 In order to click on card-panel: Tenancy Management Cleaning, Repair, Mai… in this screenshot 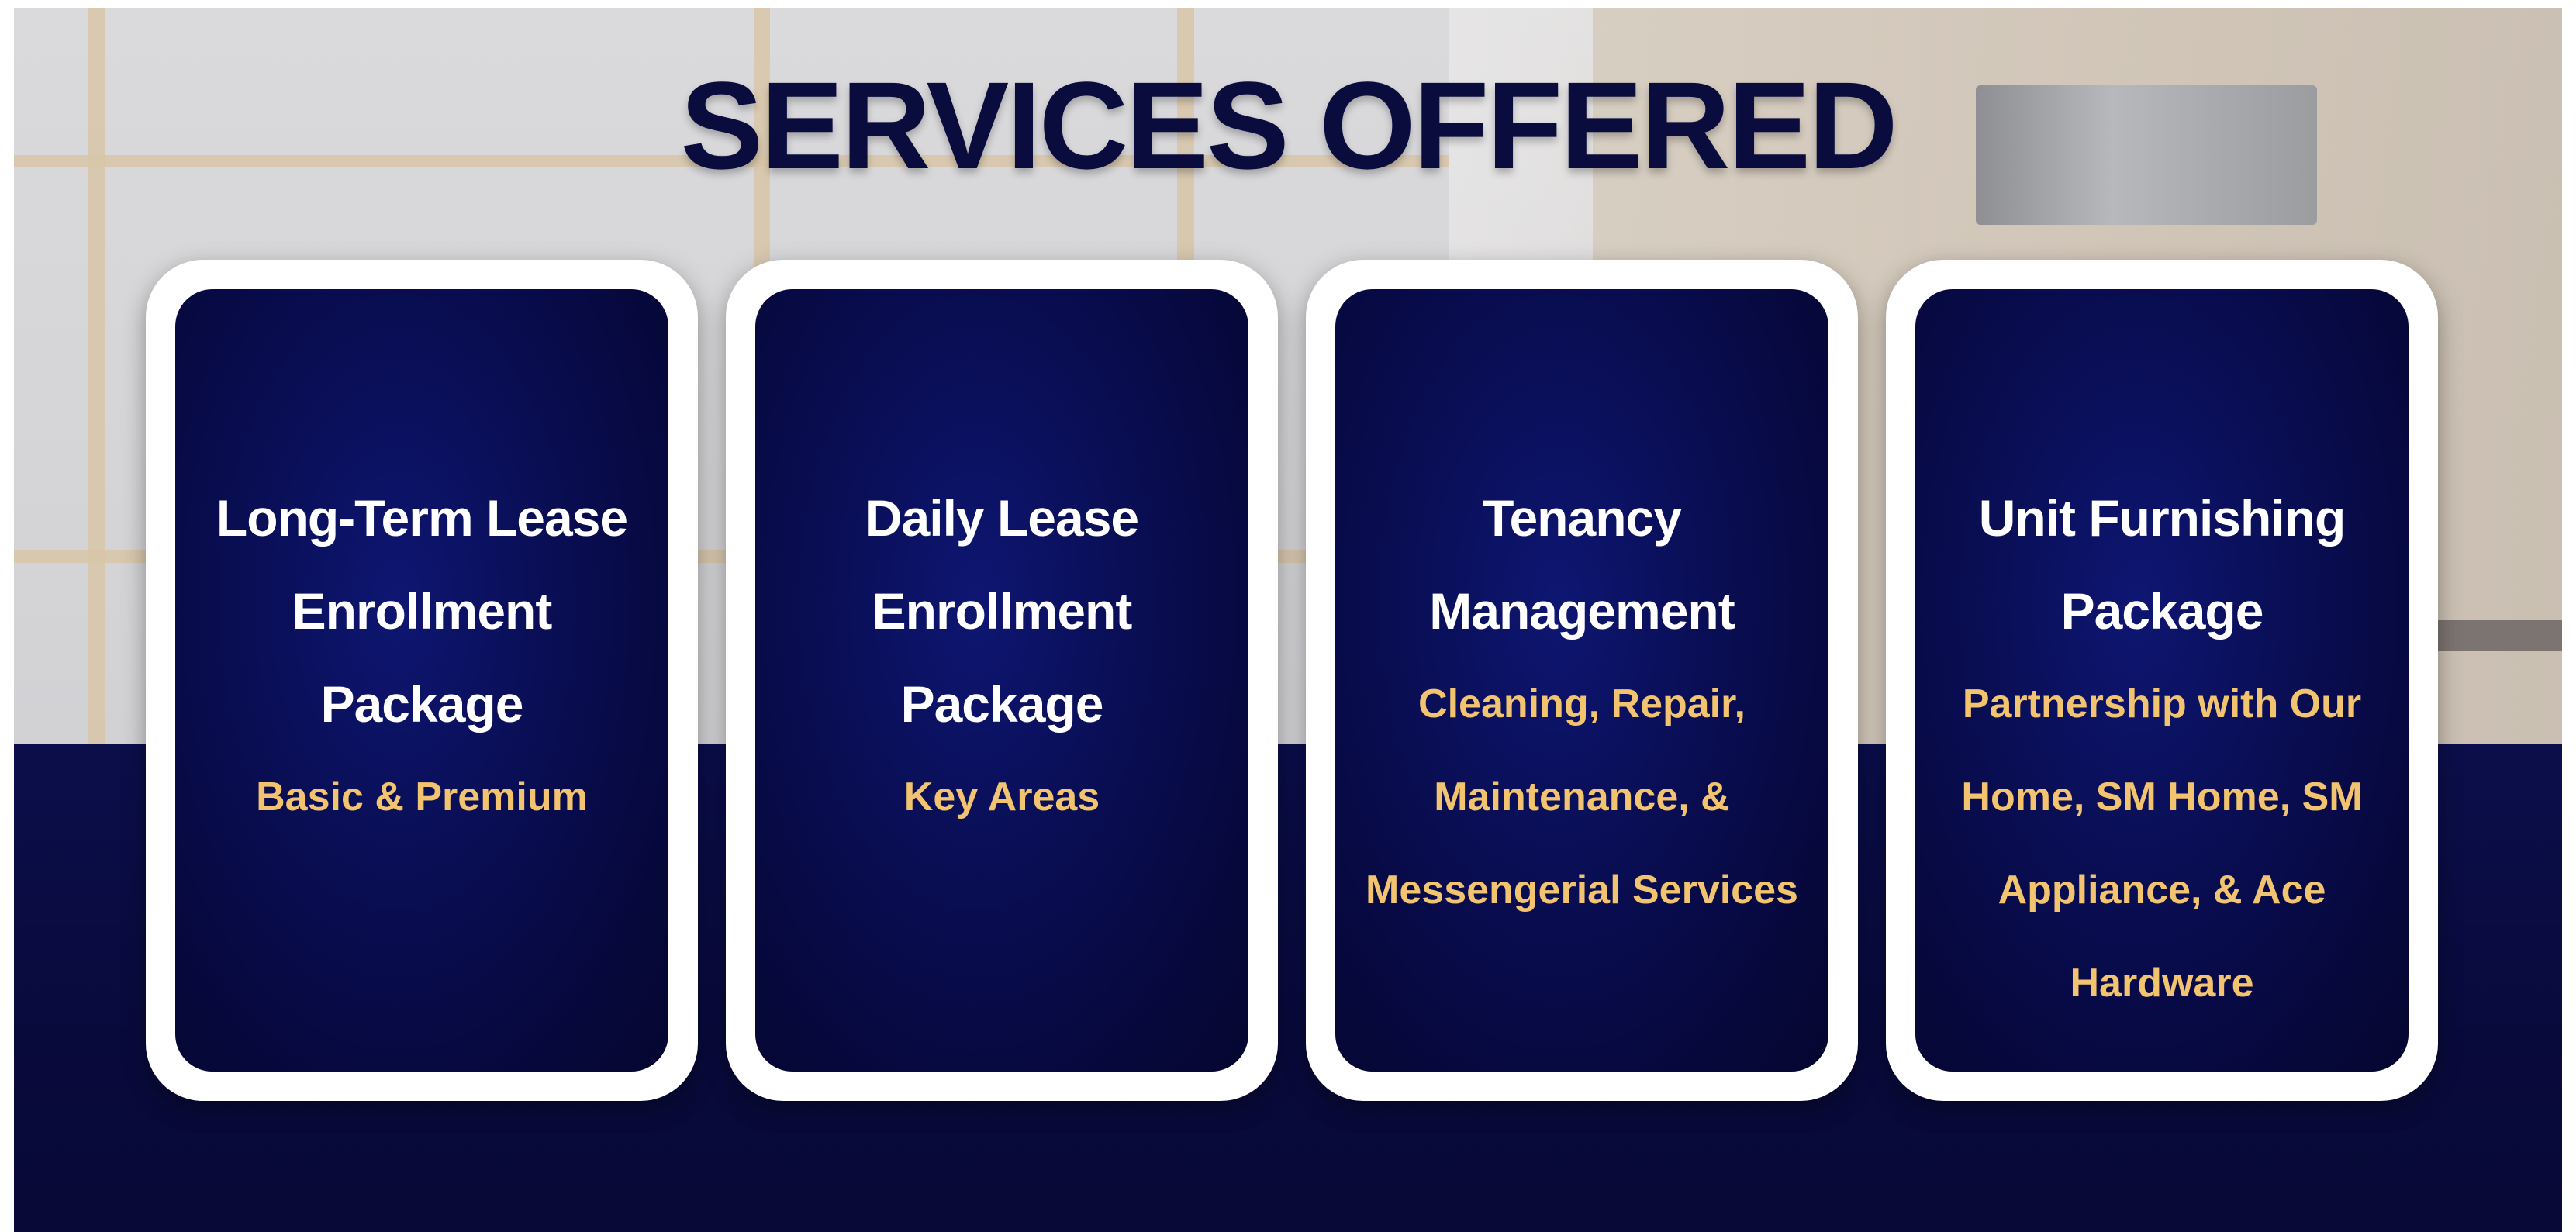, I will do `click(1581, 680)`.